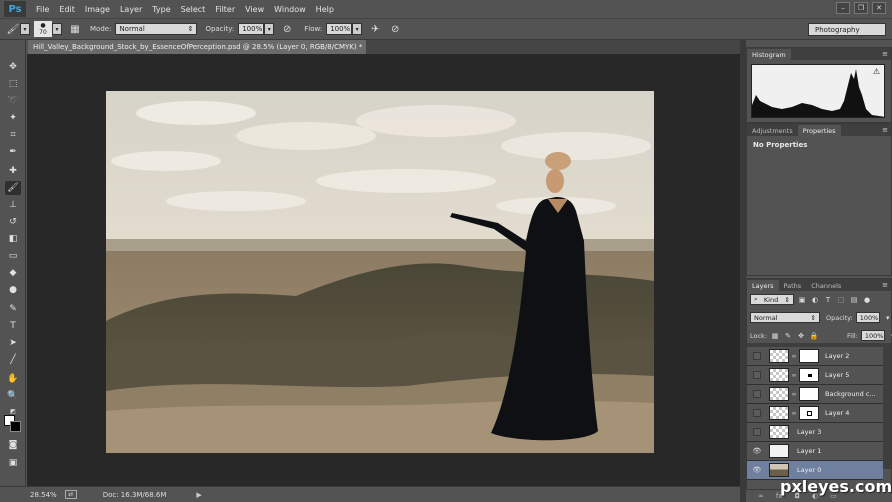  Describe the element at coordinates (788, 335) in the screenshot. I see `lock-image-icon: ✎` at that location.